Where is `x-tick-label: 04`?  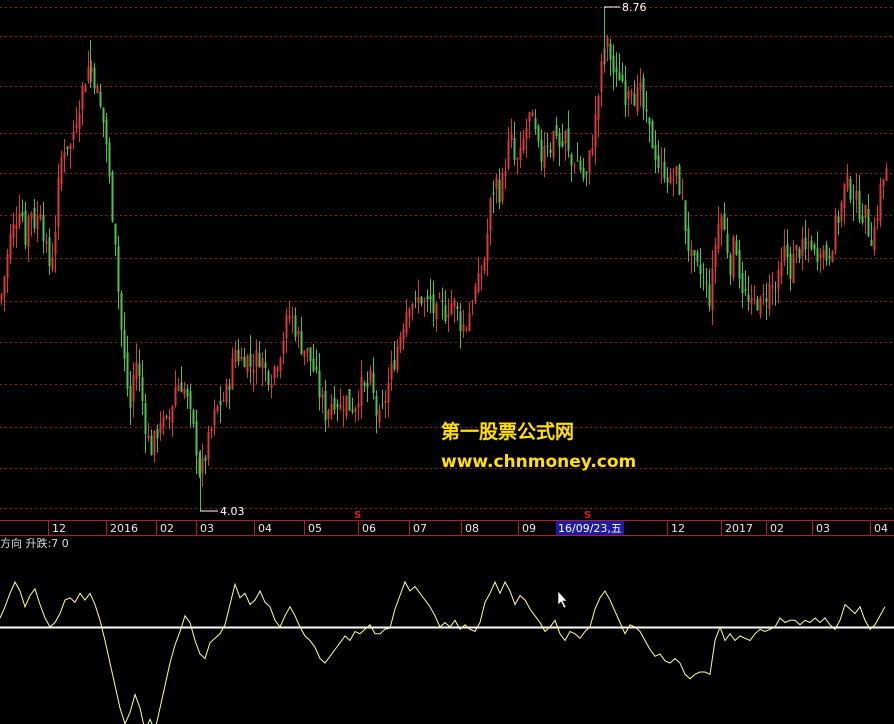
x-tick-label: 04 is located at coordinates (881, 528).